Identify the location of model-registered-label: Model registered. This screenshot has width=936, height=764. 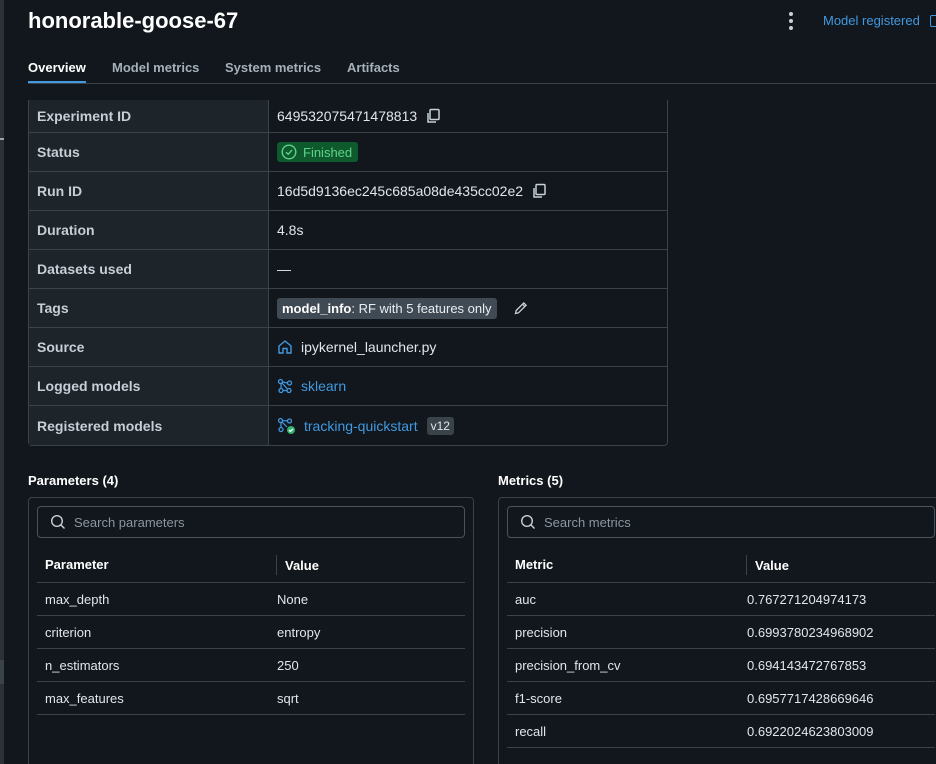
(871, 20).